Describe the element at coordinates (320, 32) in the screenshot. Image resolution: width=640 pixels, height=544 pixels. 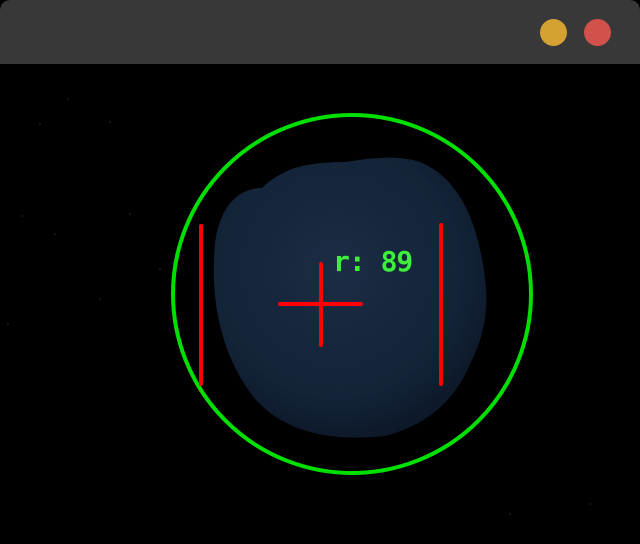
I see `title-bar` at that location.